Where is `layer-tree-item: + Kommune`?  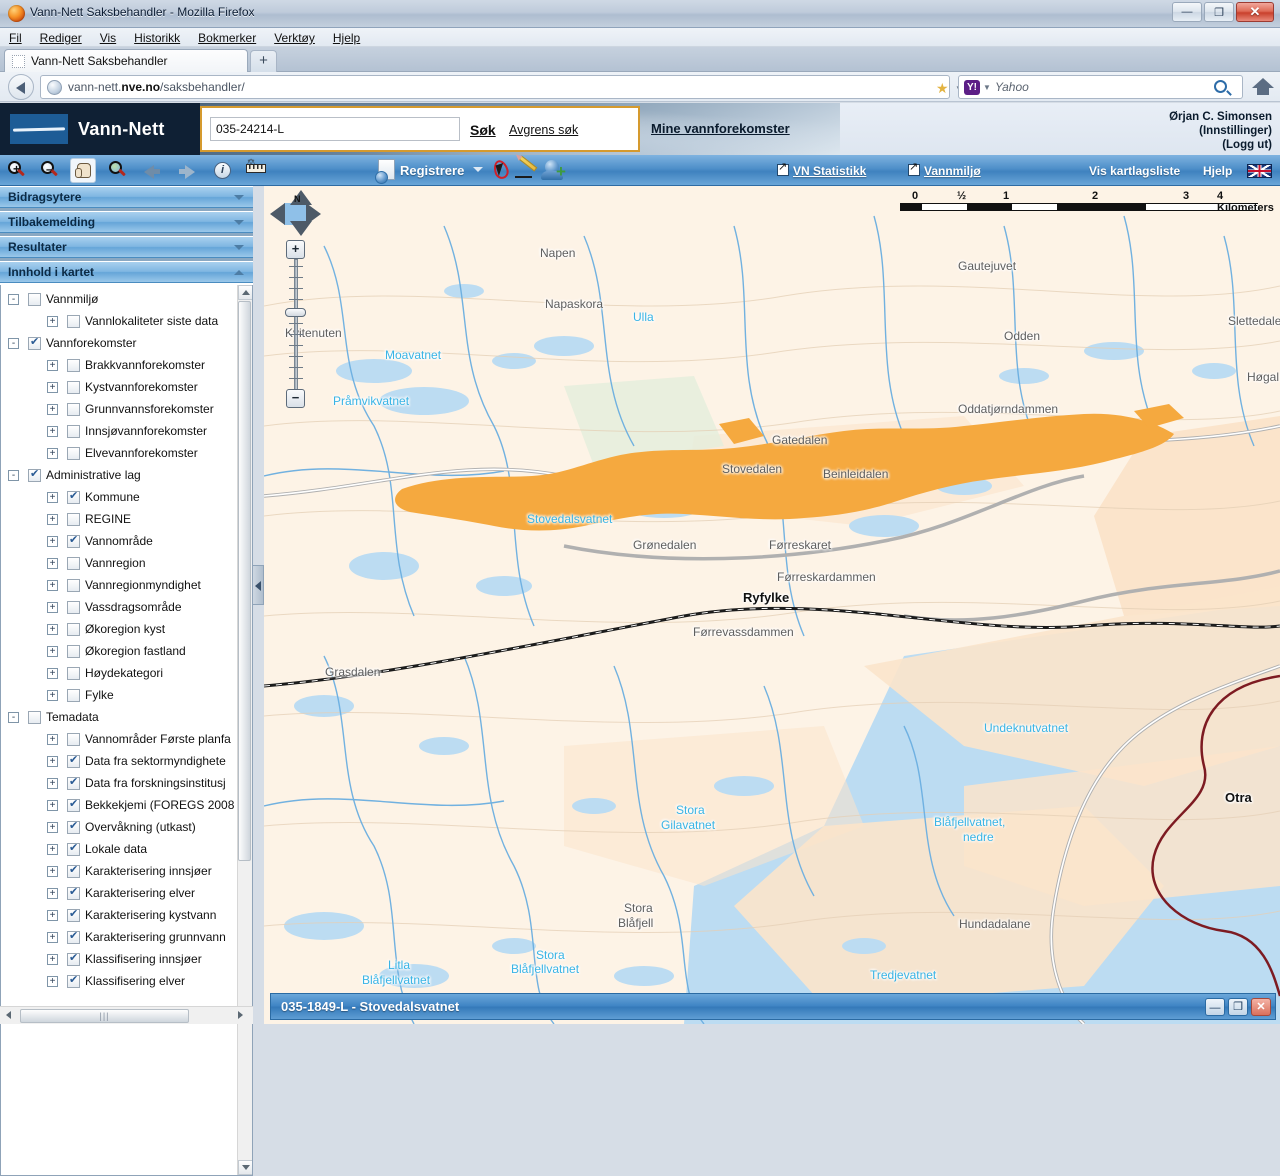
layer-tree-item: + Kommune is located at coordinates (119, 498).